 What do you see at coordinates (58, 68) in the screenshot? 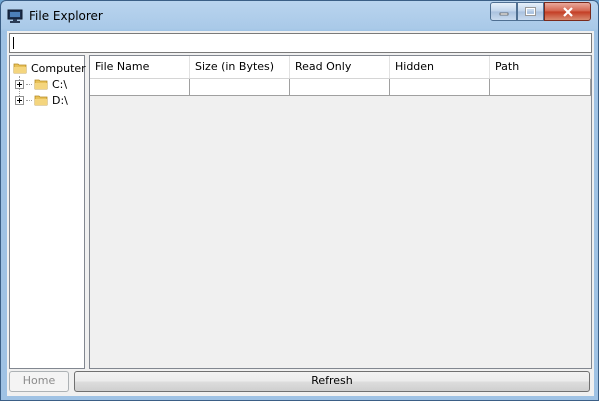
I see `tree-item-label: Computer` at bounding box center [58, 68].